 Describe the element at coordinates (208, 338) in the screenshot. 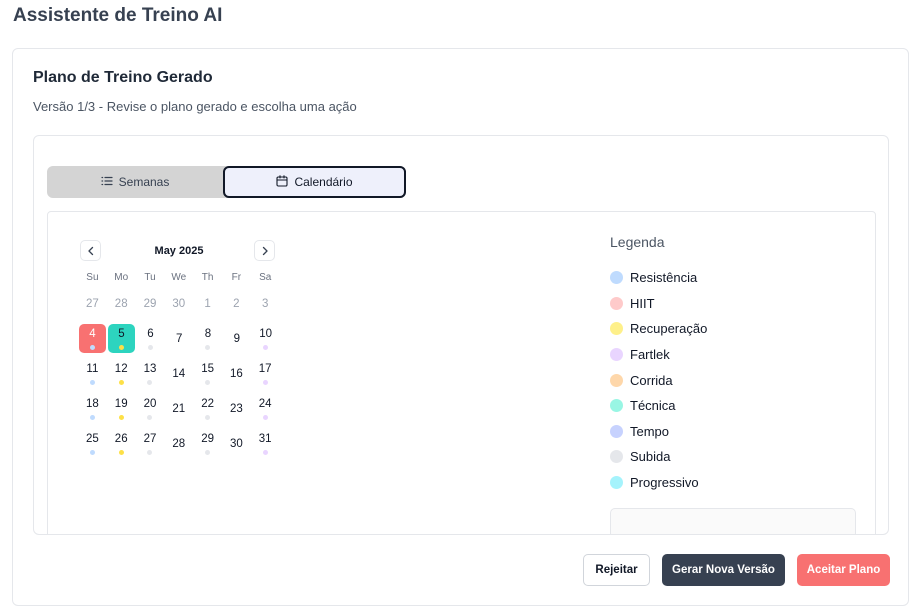

I see `calendar-day: 8` at that location.